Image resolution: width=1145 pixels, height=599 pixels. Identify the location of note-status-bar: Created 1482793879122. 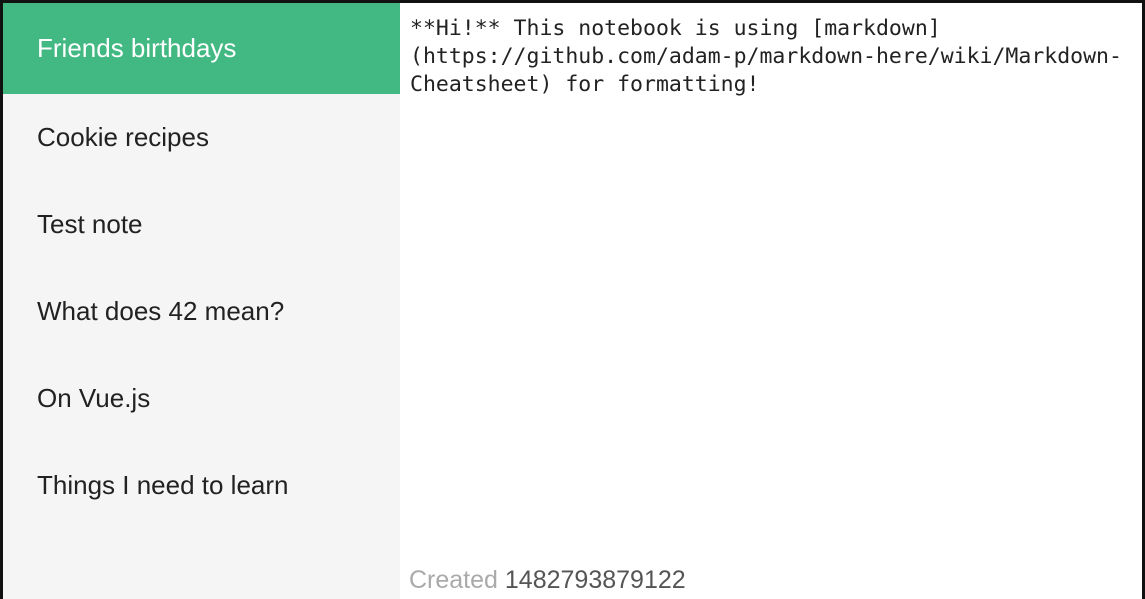
(547, 580).